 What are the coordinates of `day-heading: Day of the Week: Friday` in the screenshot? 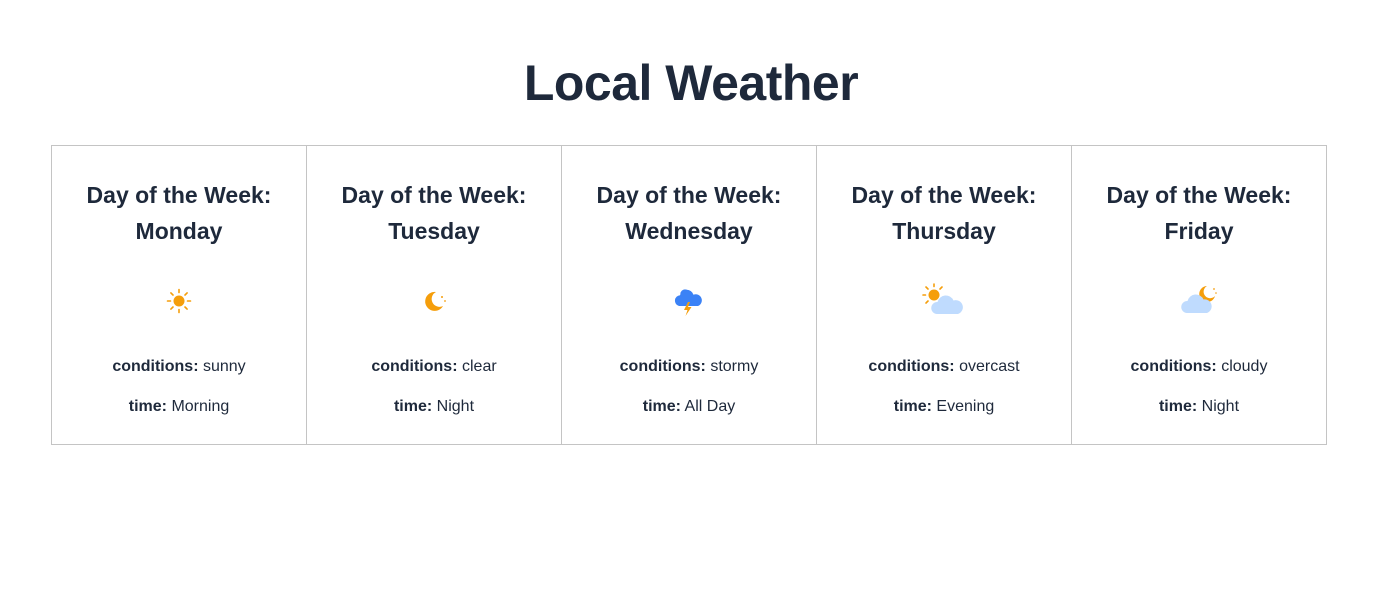 It's located at (1199, 213).